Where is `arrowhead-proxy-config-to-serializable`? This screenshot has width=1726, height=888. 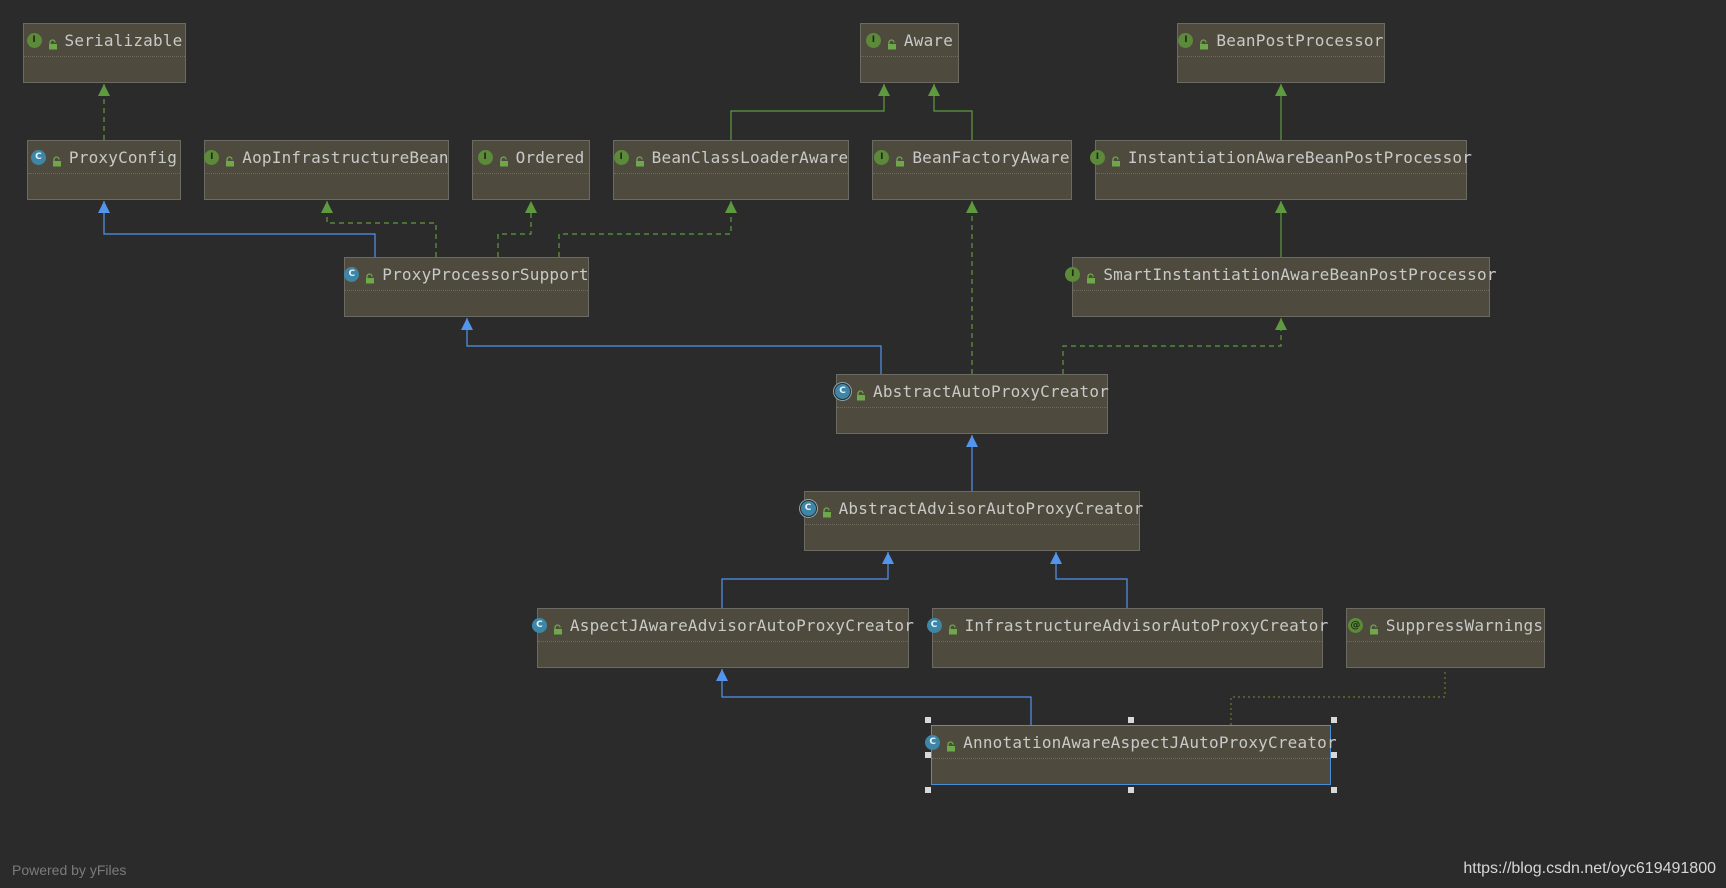 arrowhead-proxy-config-to-serializable is located at coordinates (104, 90).